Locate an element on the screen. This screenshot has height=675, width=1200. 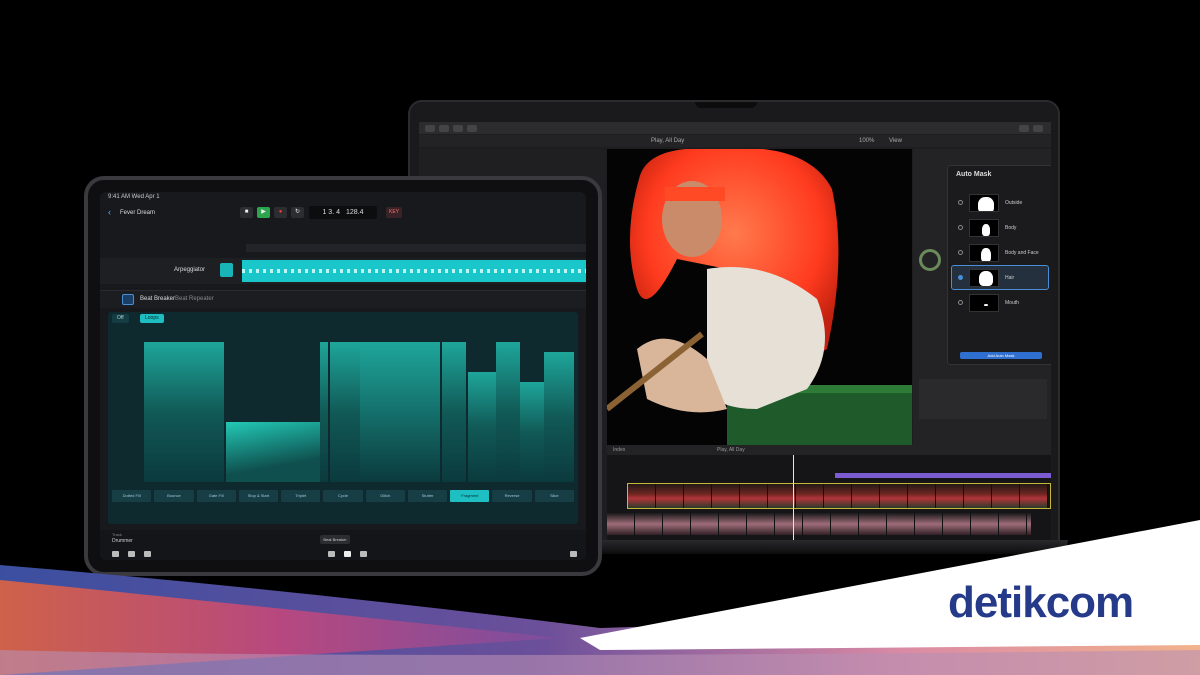
inspector-params is located at coordinates (983, 399).